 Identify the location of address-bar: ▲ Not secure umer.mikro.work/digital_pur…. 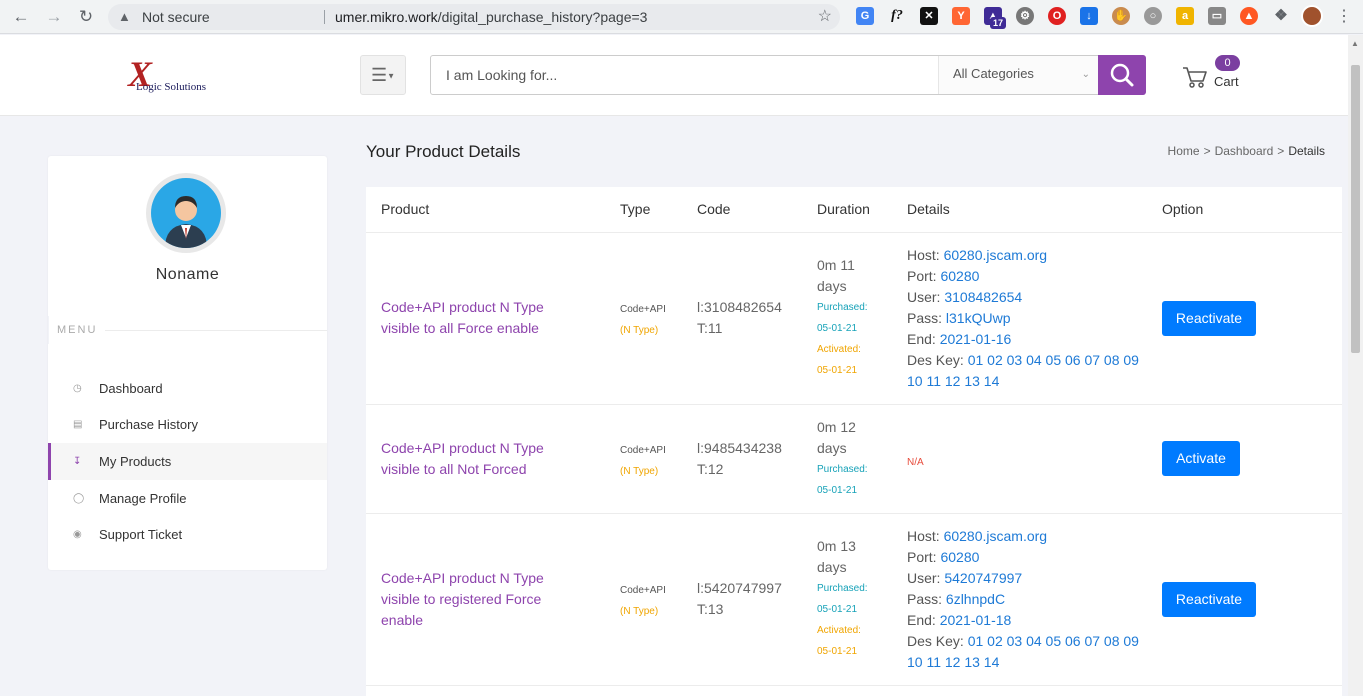
(474, 17).